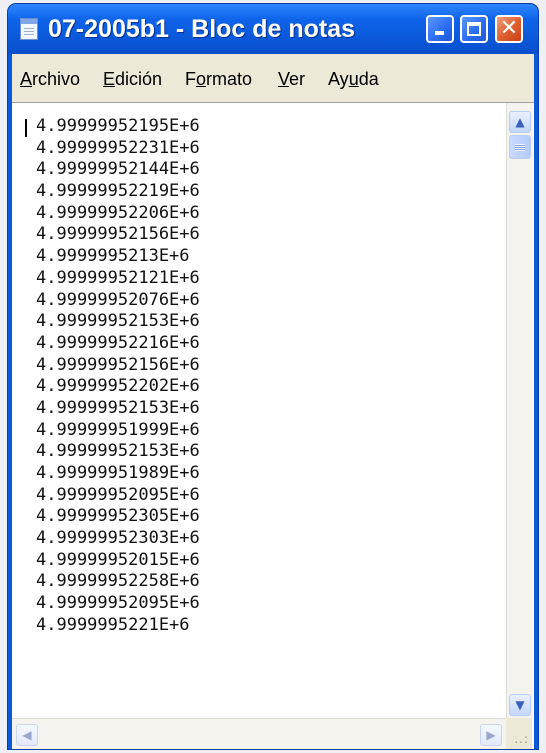 This screenshot has width=546, height=753. I want to click on text-line: 4.99999952258E+6, so click(118, 581).